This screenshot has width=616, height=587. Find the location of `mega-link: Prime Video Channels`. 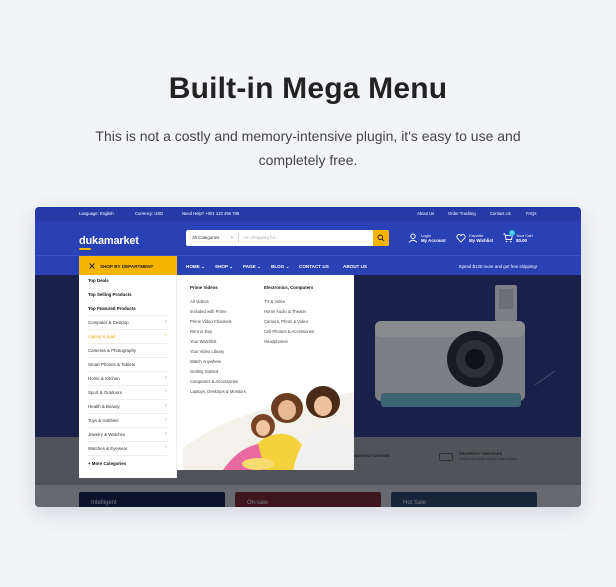

mega-link: Prime Video Channels is located at coordinates (211, 321).